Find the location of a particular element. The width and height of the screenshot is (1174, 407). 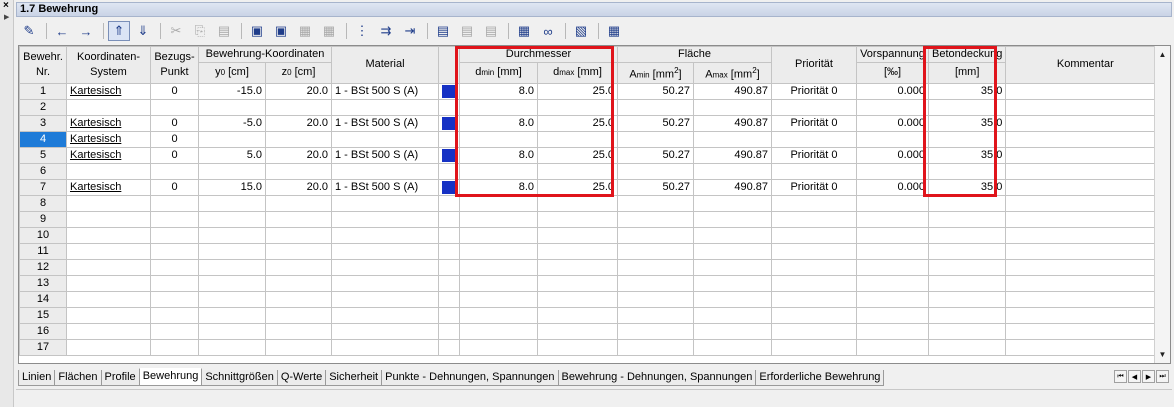

insert-row-icon: ⇉ is located at coordinates (386, 31).